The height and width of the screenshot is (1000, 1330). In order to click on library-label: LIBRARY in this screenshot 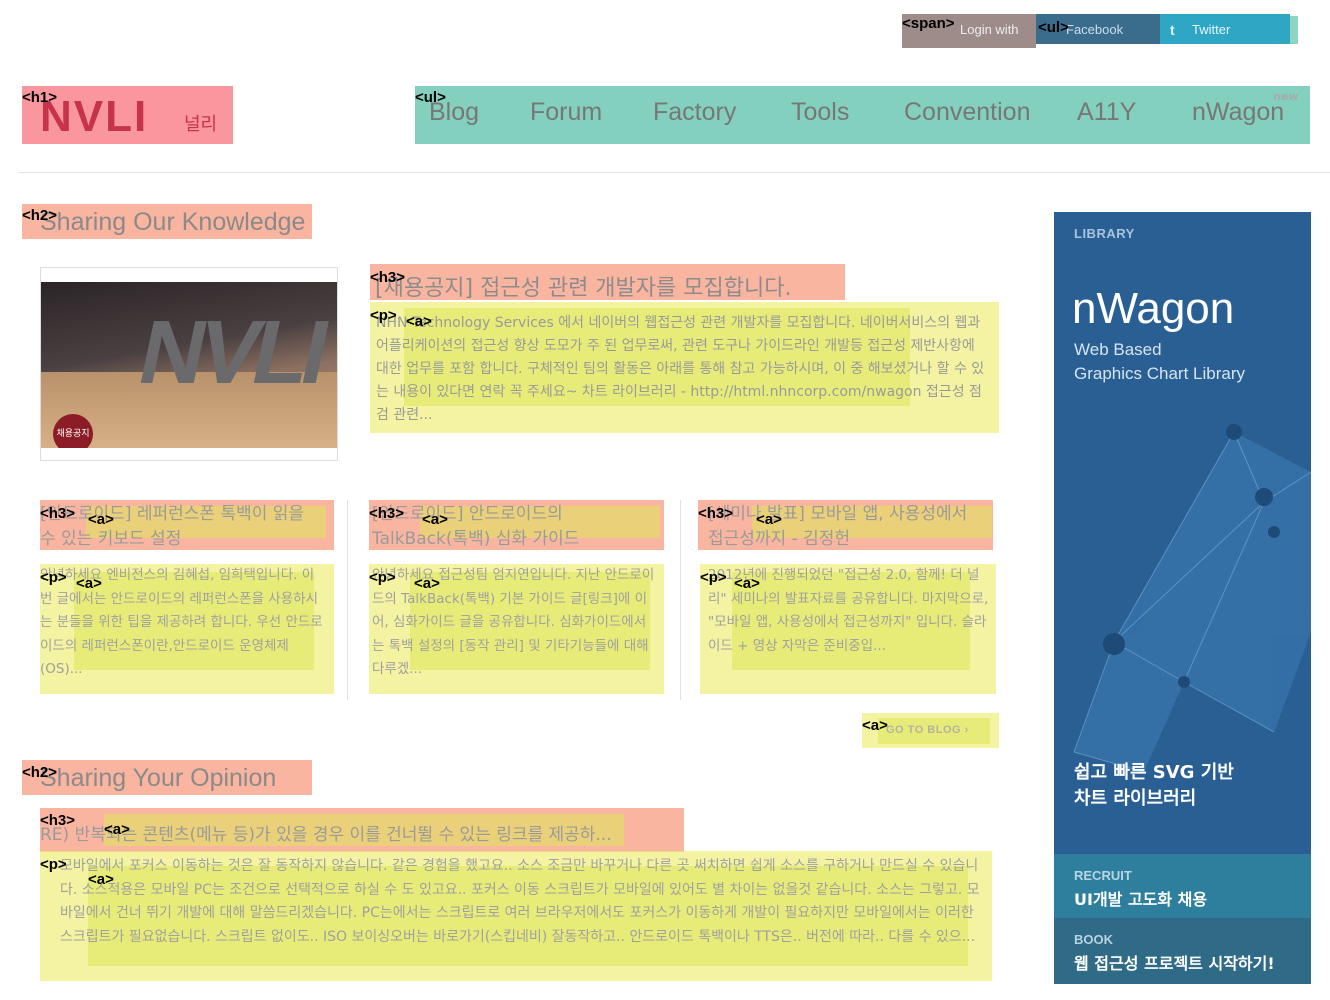, I will do `click(1104, 233)`.